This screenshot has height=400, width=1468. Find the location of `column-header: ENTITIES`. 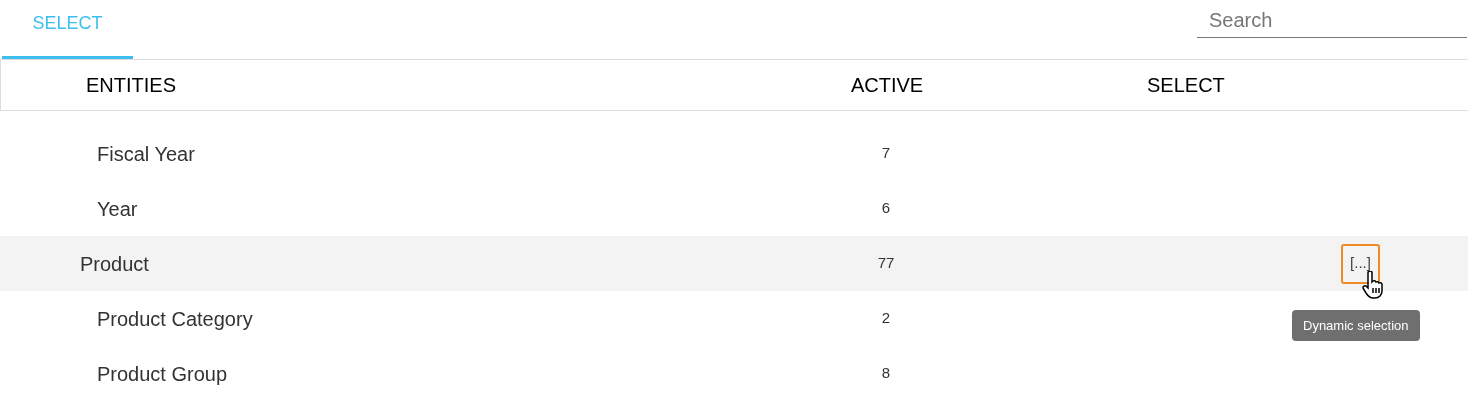

column-header: ENTITIES is located at coordinates (131, 85).